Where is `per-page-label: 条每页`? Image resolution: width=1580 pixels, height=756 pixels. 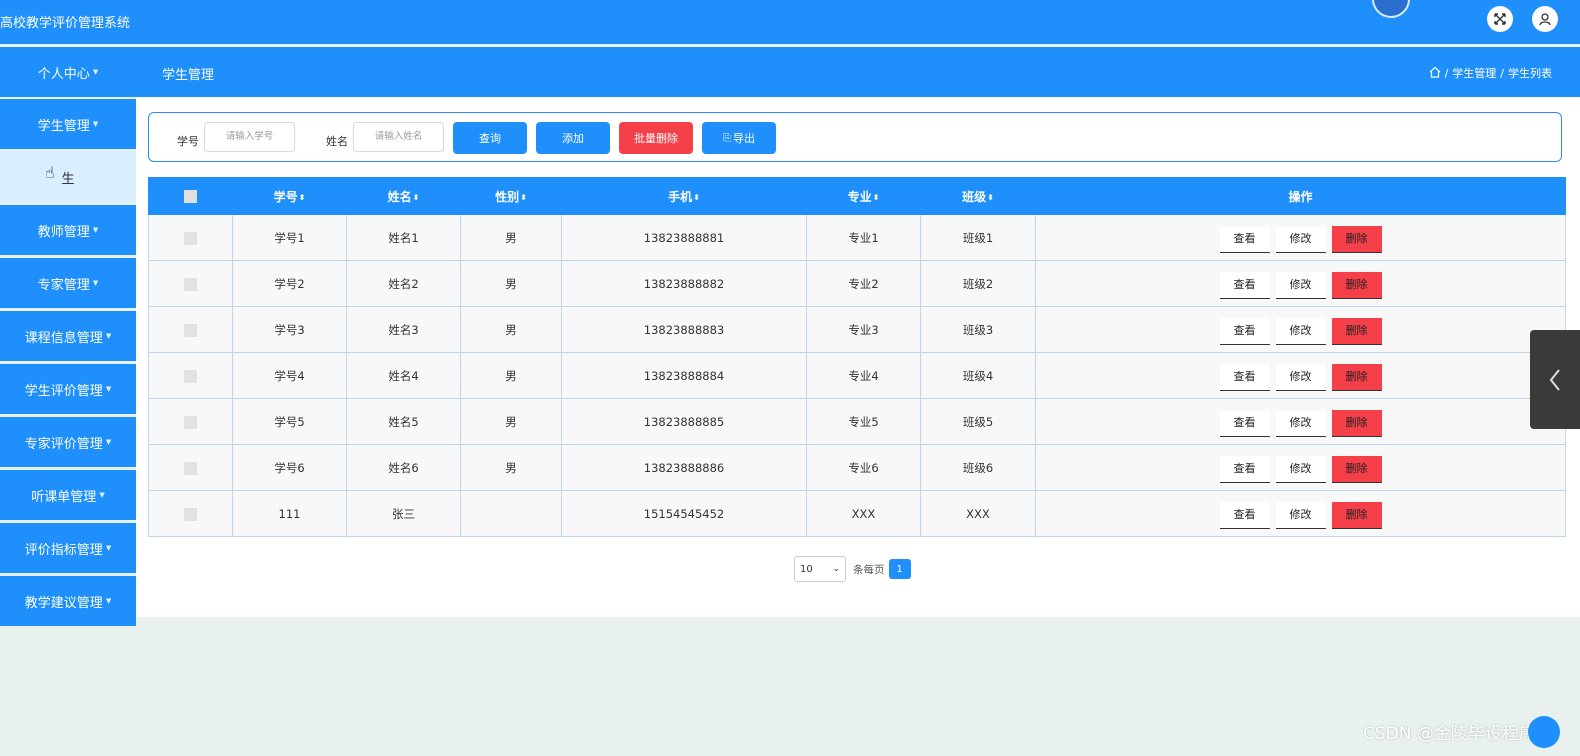 per-page-label: 条每页 is located at coordinates (869, 569).